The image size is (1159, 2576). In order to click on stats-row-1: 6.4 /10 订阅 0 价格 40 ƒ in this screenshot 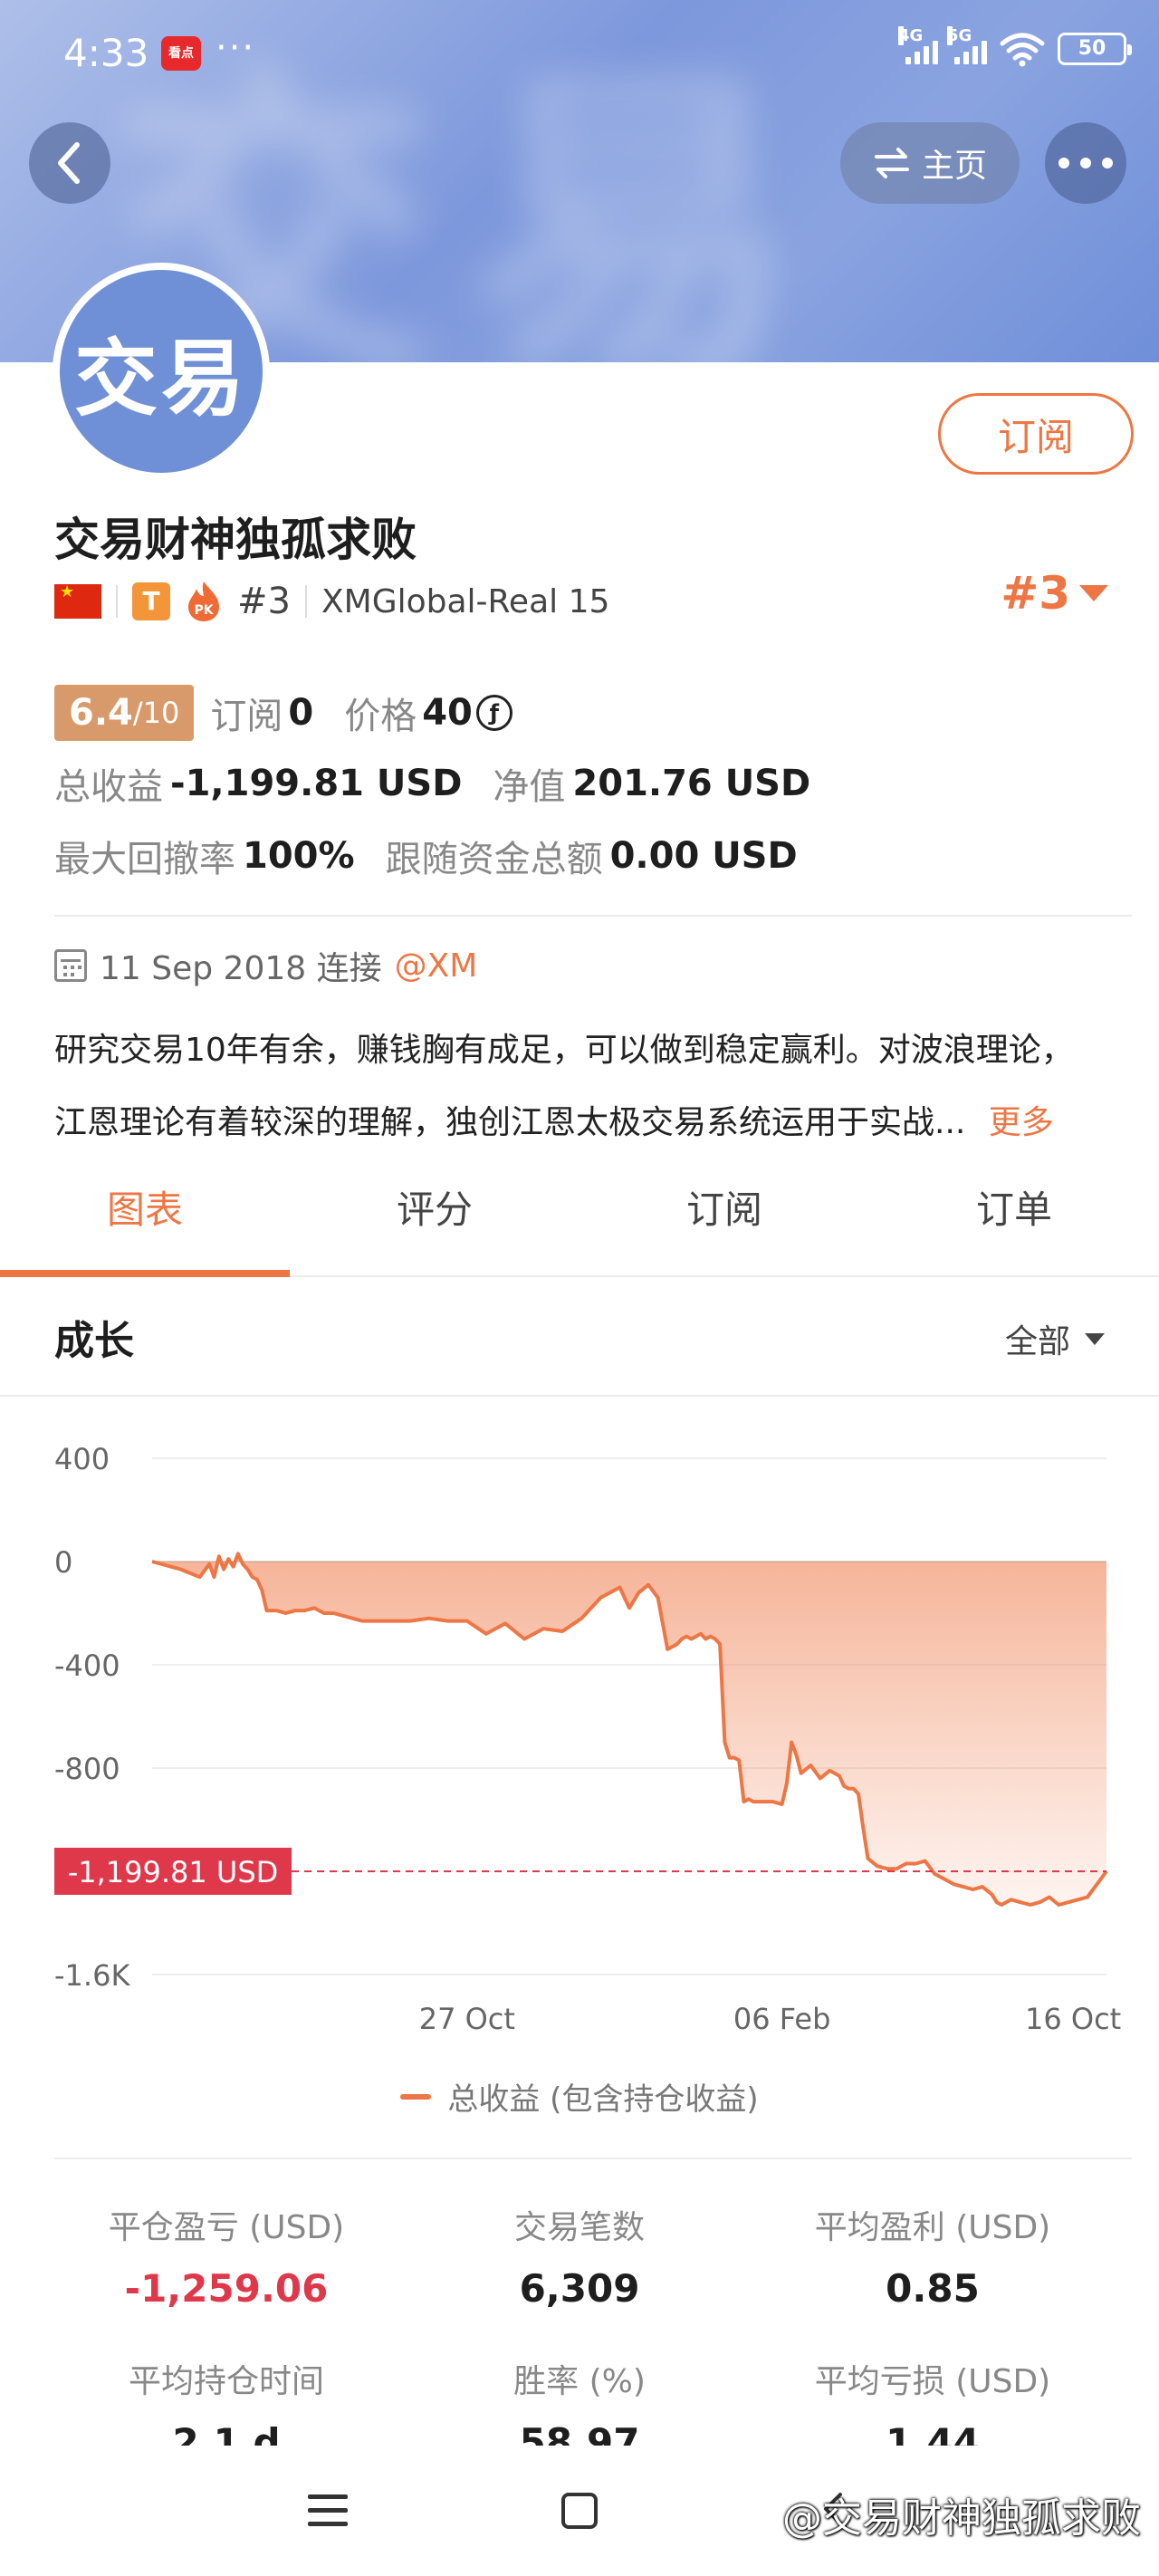, I will do `click(283, 713)`.